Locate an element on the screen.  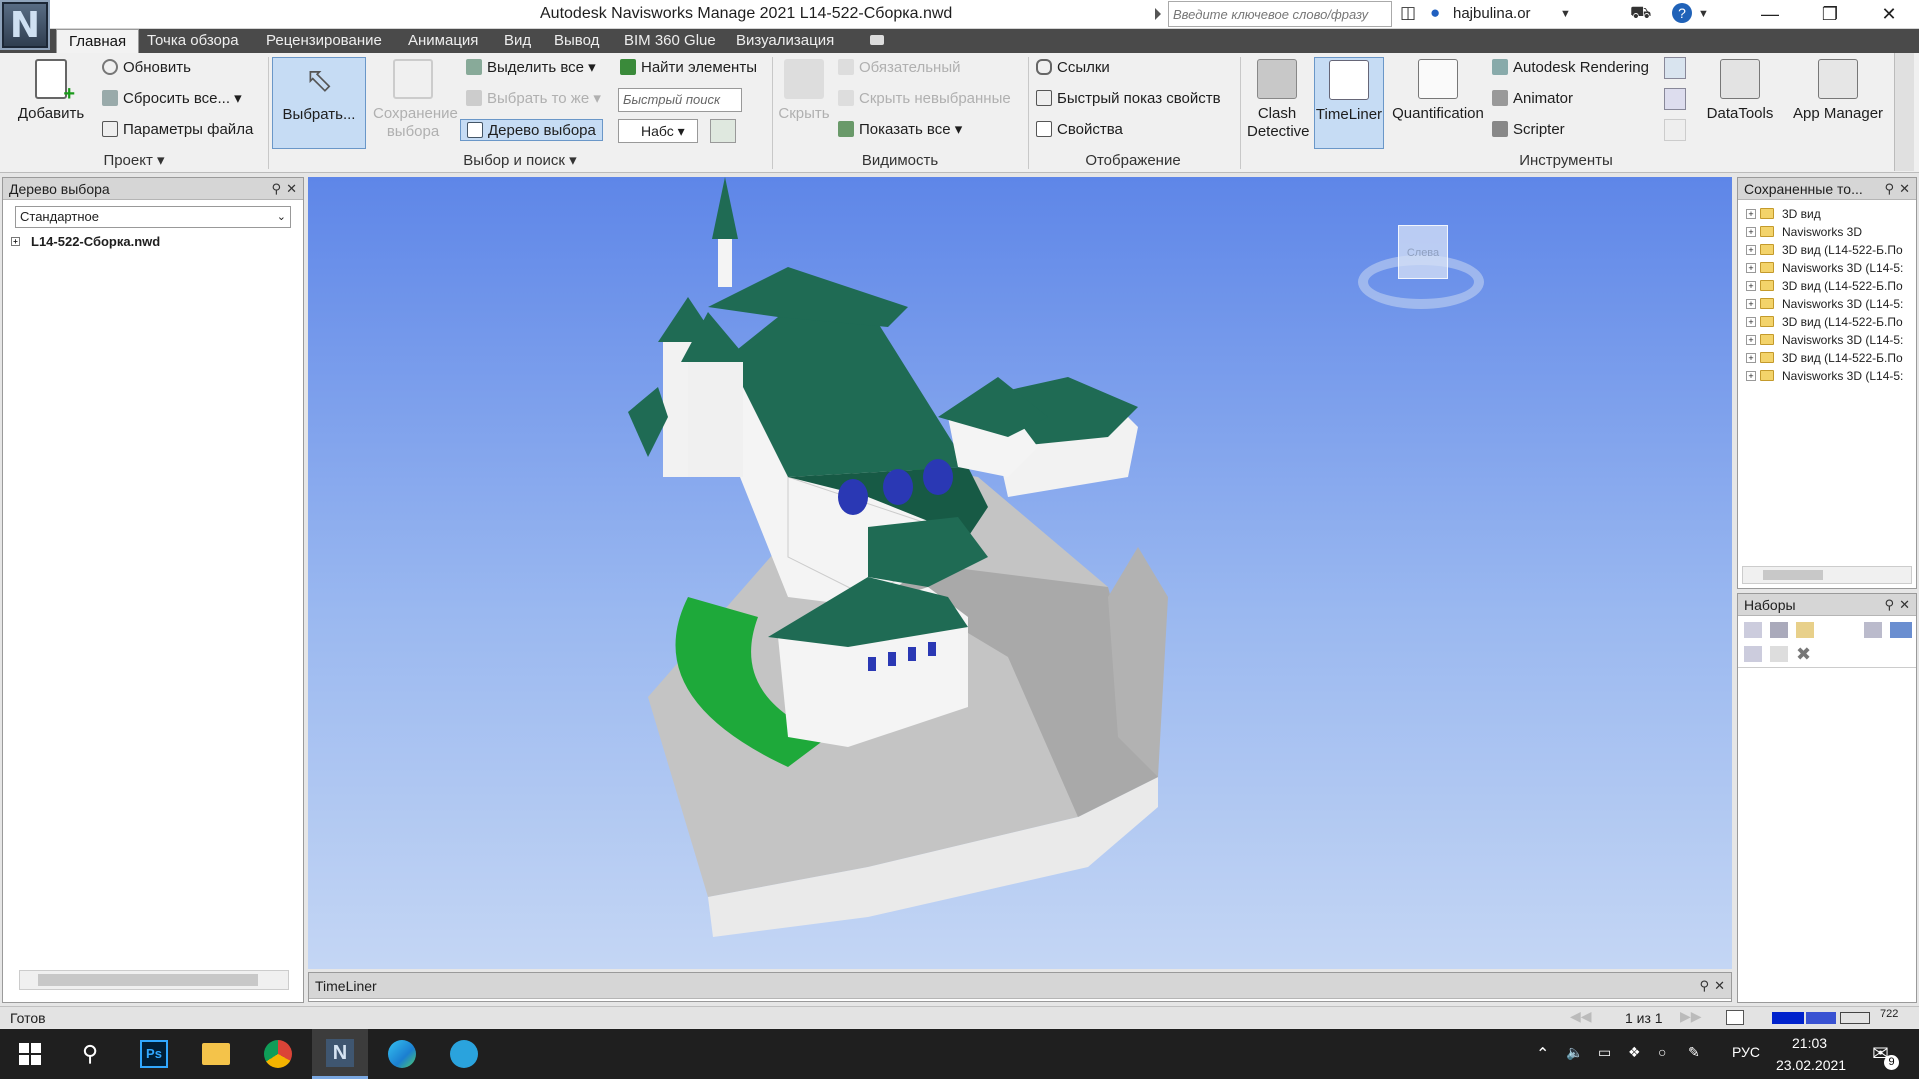
minimize-button: — is located at coordinates (1770, 14).